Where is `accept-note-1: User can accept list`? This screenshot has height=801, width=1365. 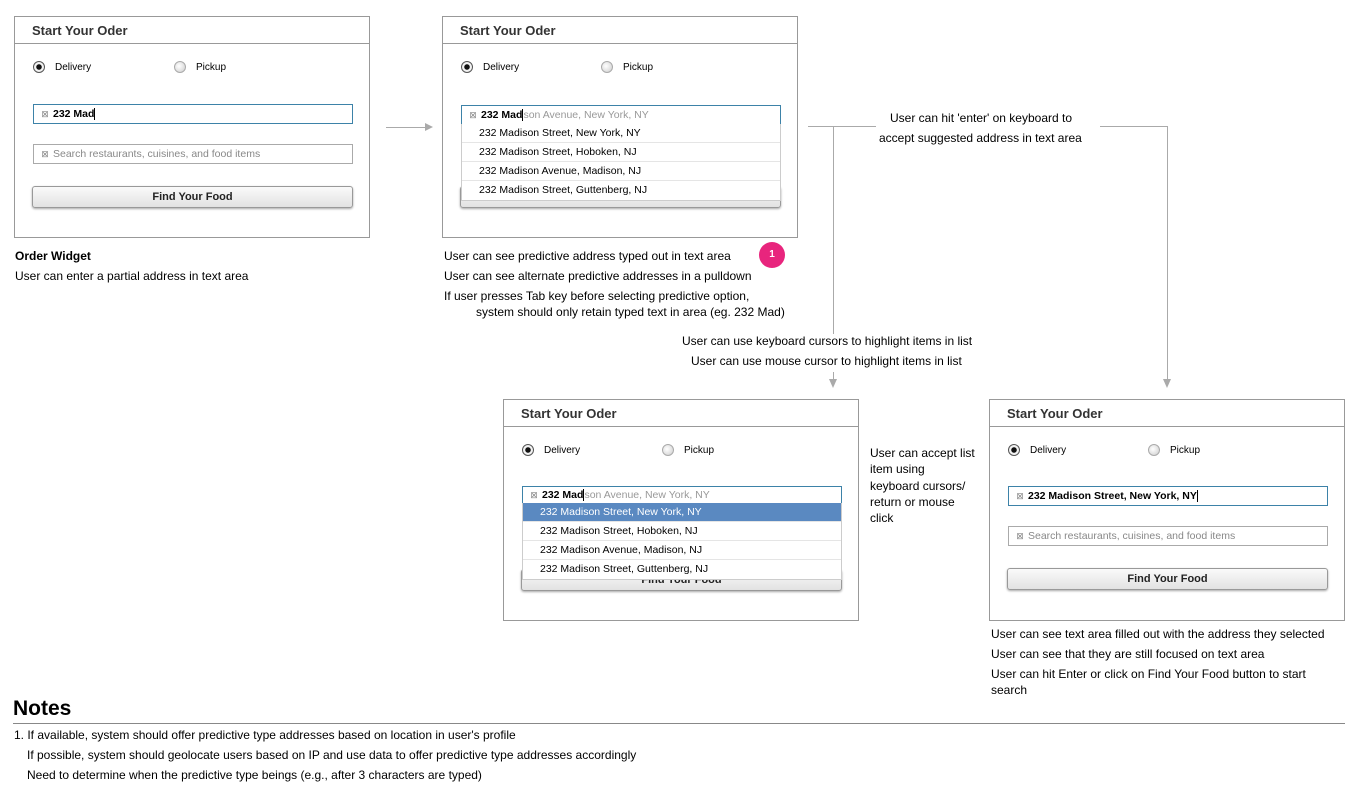
accept-note-1: User can accept list is located at coordinates (922, 453).